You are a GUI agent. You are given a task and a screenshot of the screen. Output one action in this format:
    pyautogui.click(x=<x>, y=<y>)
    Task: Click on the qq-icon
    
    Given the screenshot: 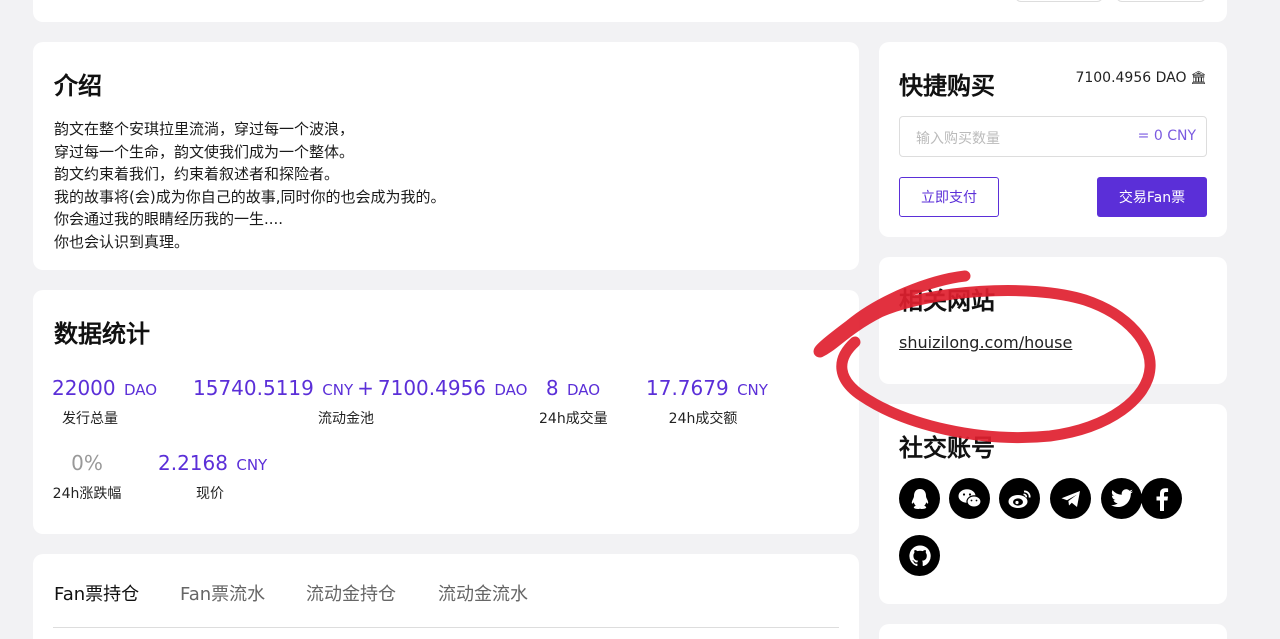 What is the action you would take?
    pyautogui.click(x=919, y=498)
    